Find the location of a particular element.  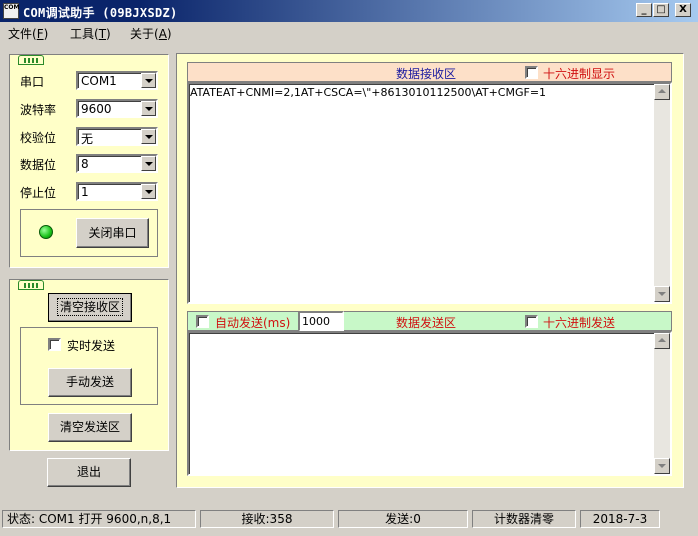

send-control-group: 实时发送 手动发送 is located at coordinates (89, 366).